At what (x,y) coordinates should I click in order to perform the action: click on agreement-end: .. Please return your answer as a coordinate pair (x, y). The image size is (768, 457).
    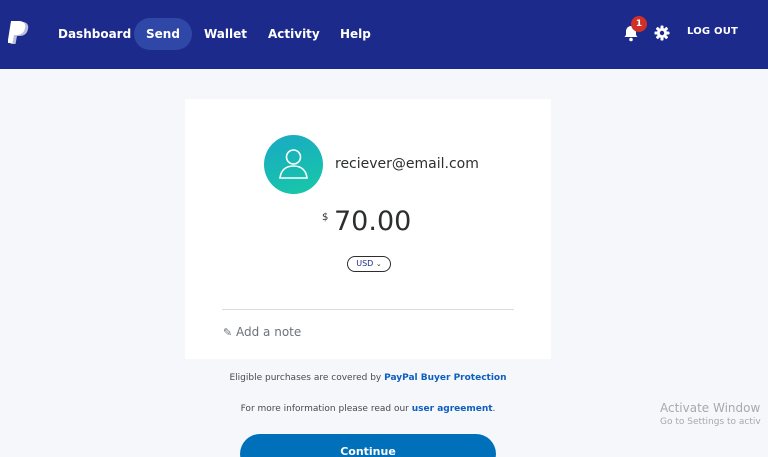
    Looking at the image, I should click on (494, 409).